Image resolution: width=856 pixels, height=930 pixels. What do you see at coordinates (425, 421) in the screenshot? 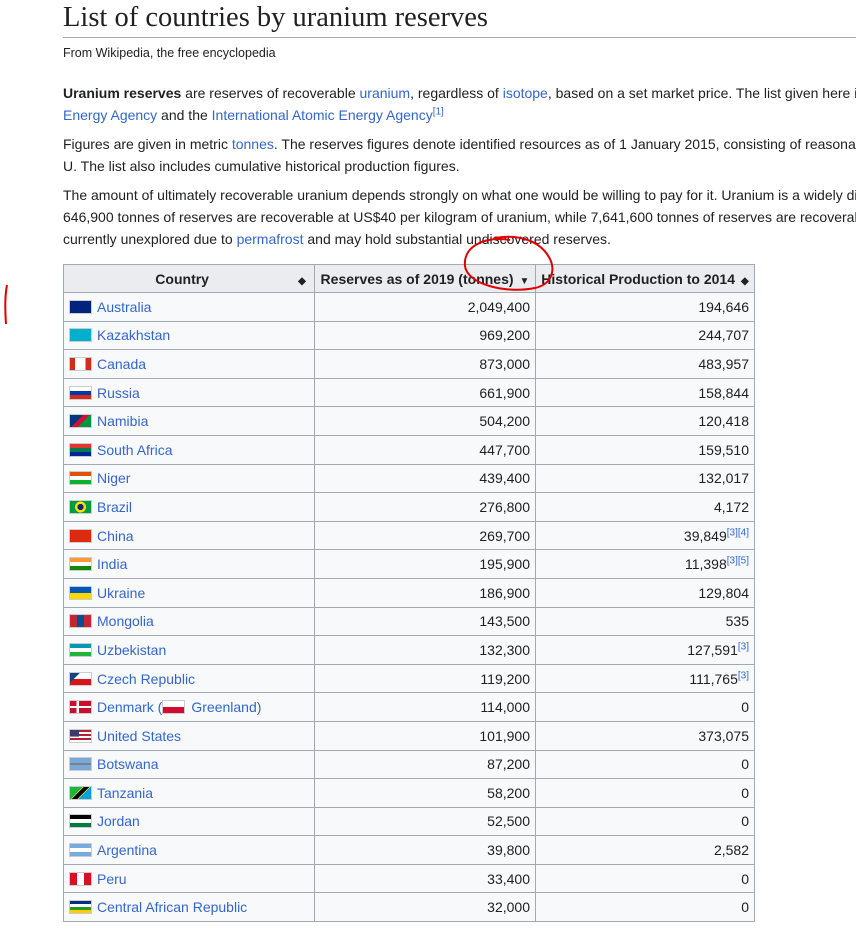
I see `cell-reserves: 504,200` at bounding box center [425, 421].